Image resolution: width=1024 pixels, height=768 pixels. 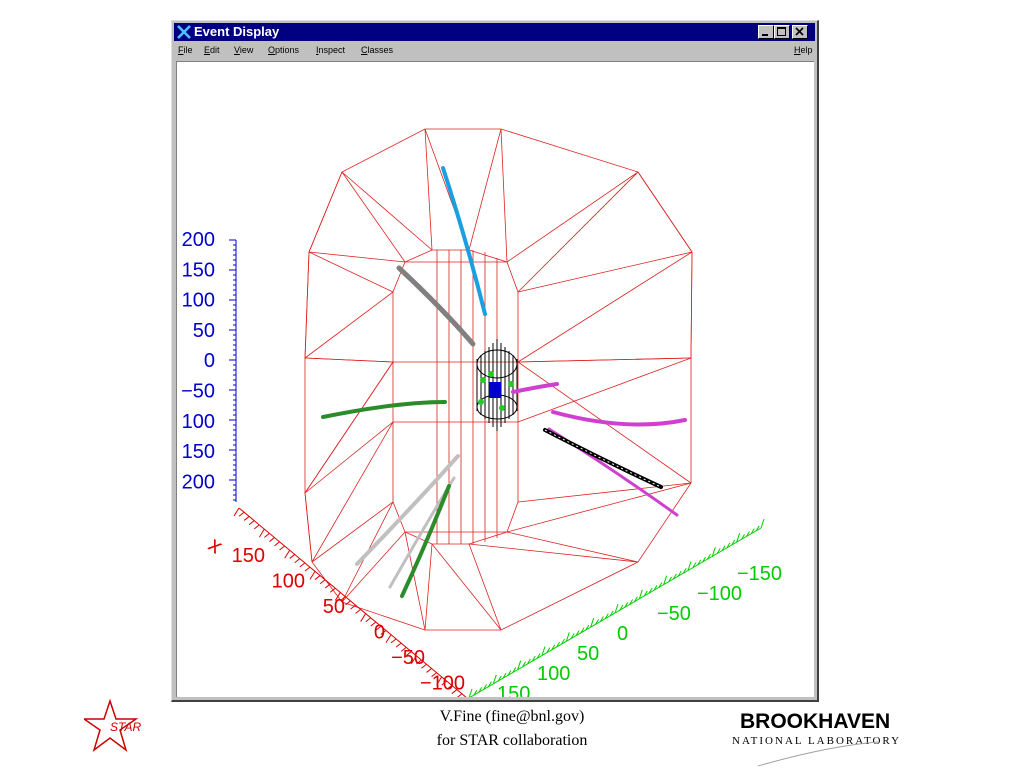 What do you see at coordinates (588, 654) in the screenshot?
I see `y-tick-label: 50` at bounding box center [588, 654].